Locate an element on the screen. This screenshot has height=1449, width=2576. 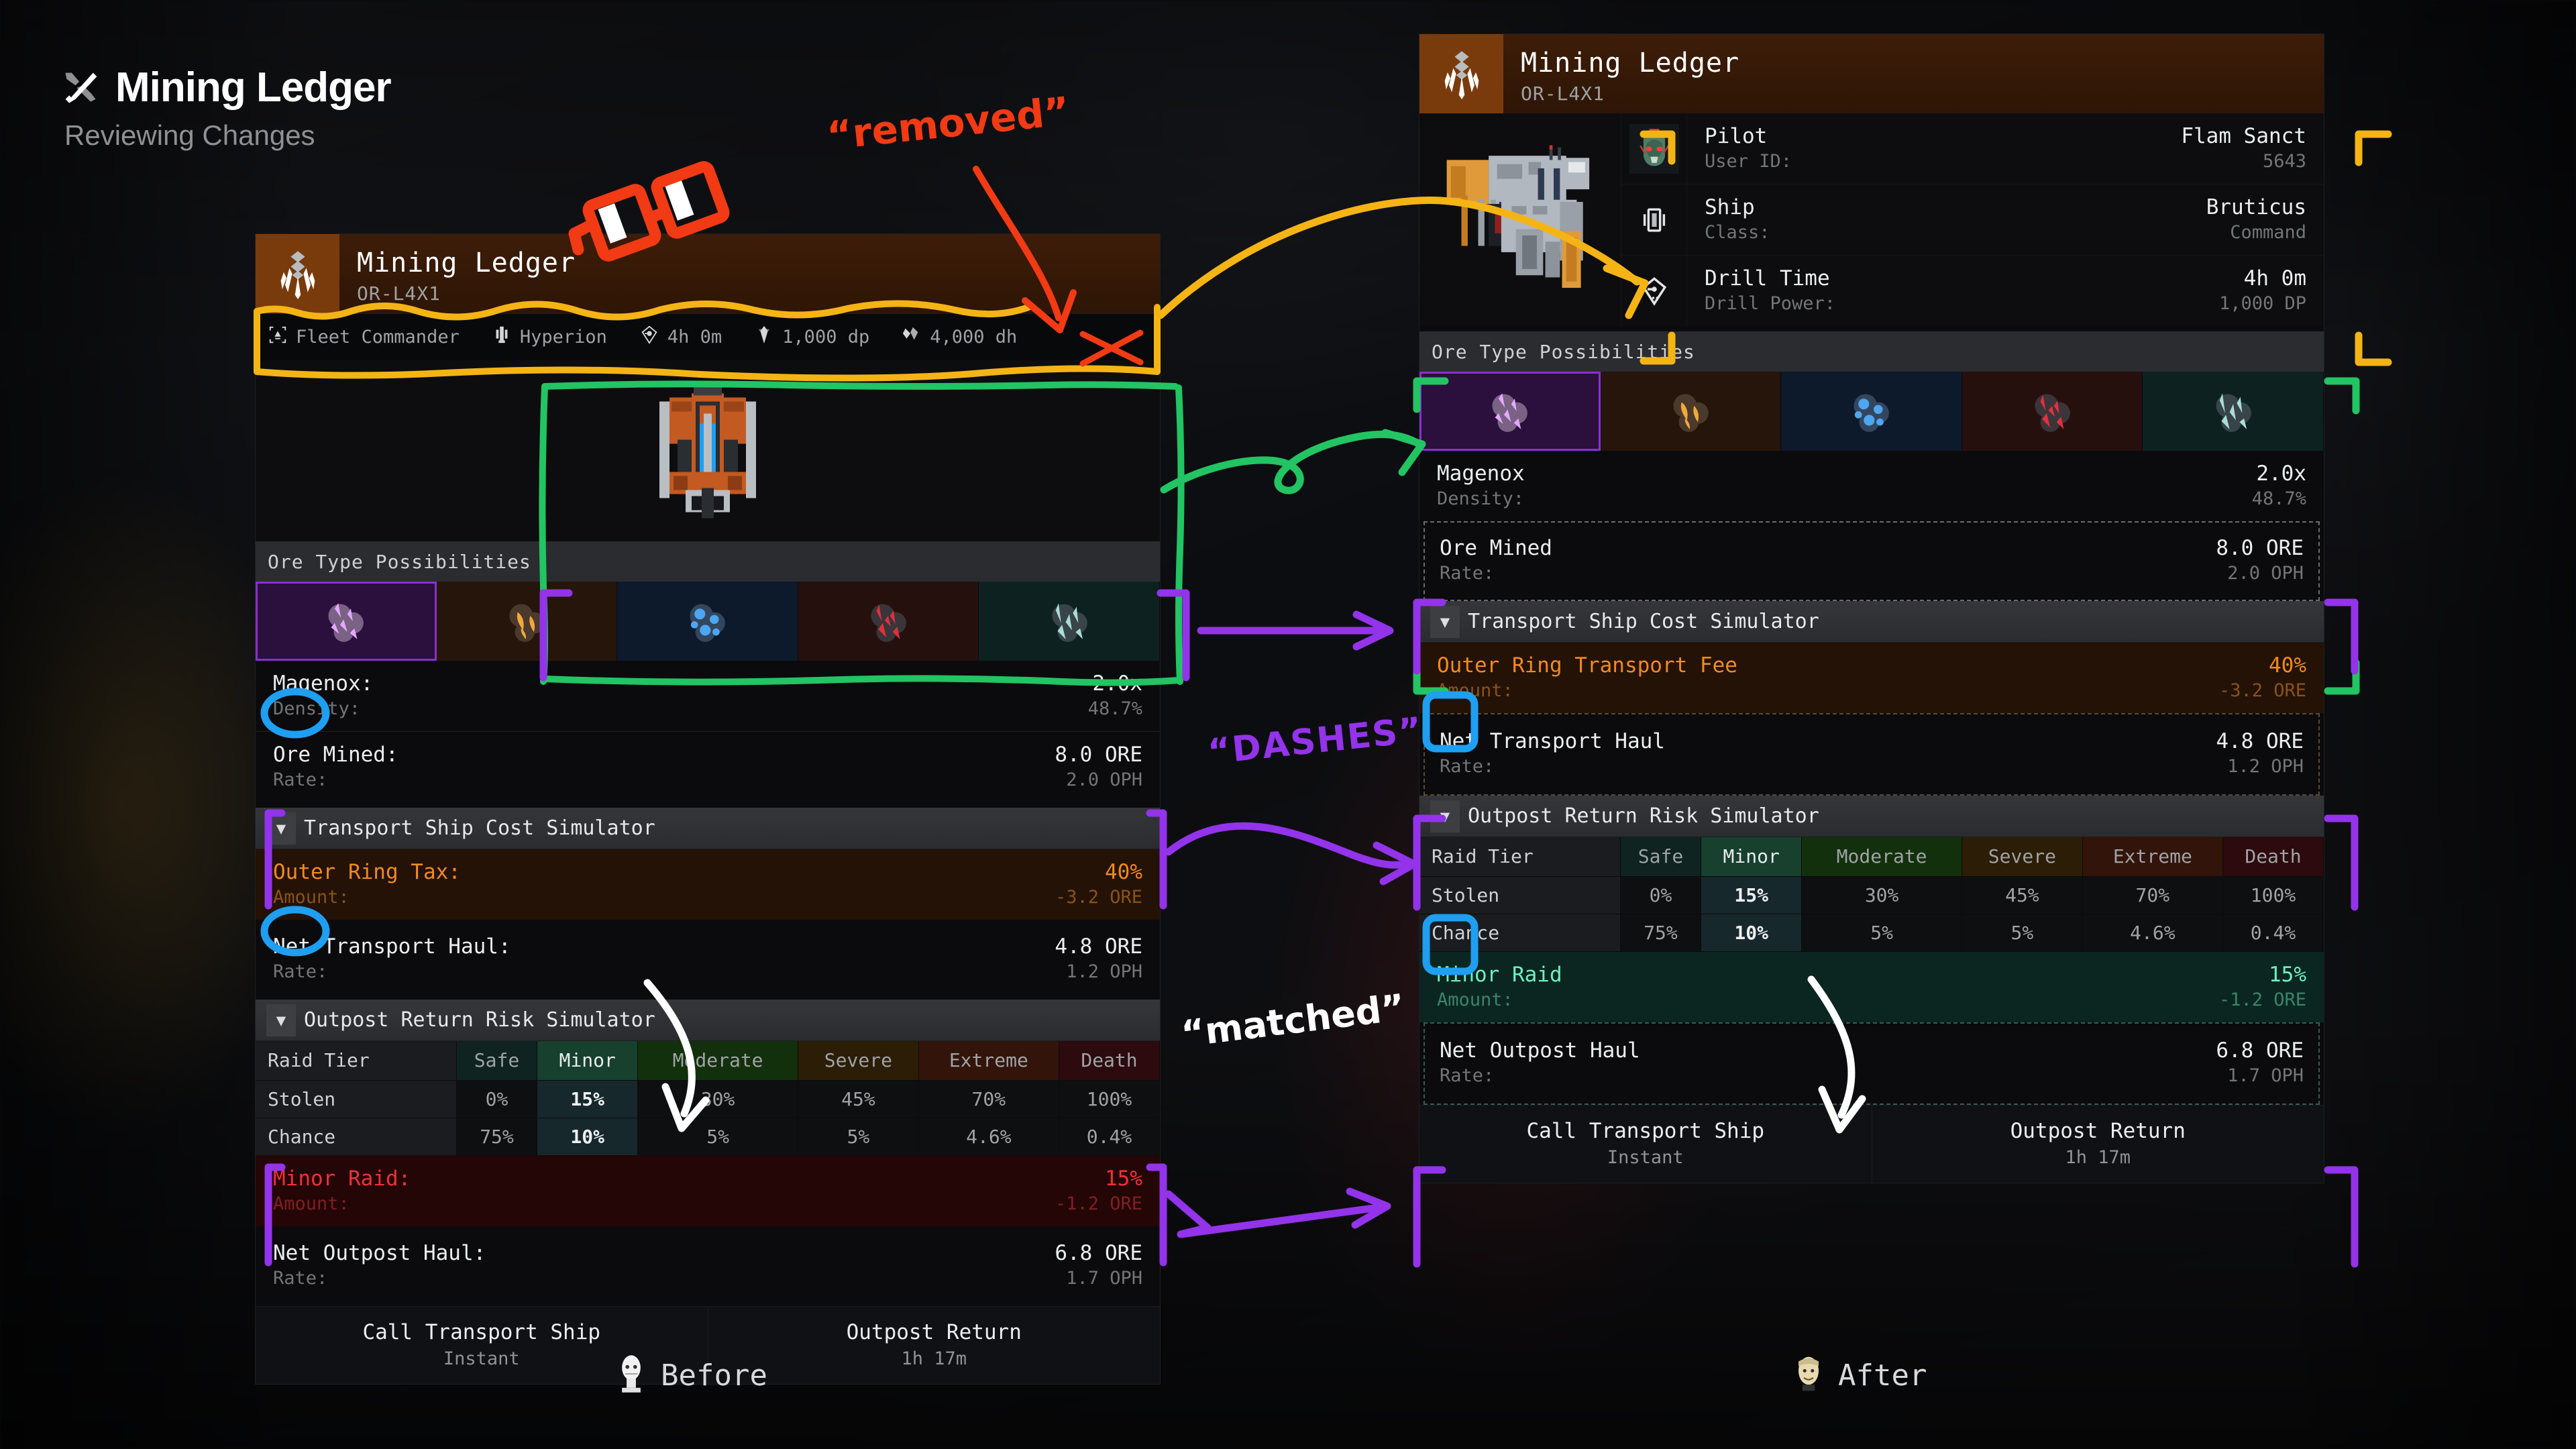
ore-name-label: Magenox: is located at coordinates (323, 684).